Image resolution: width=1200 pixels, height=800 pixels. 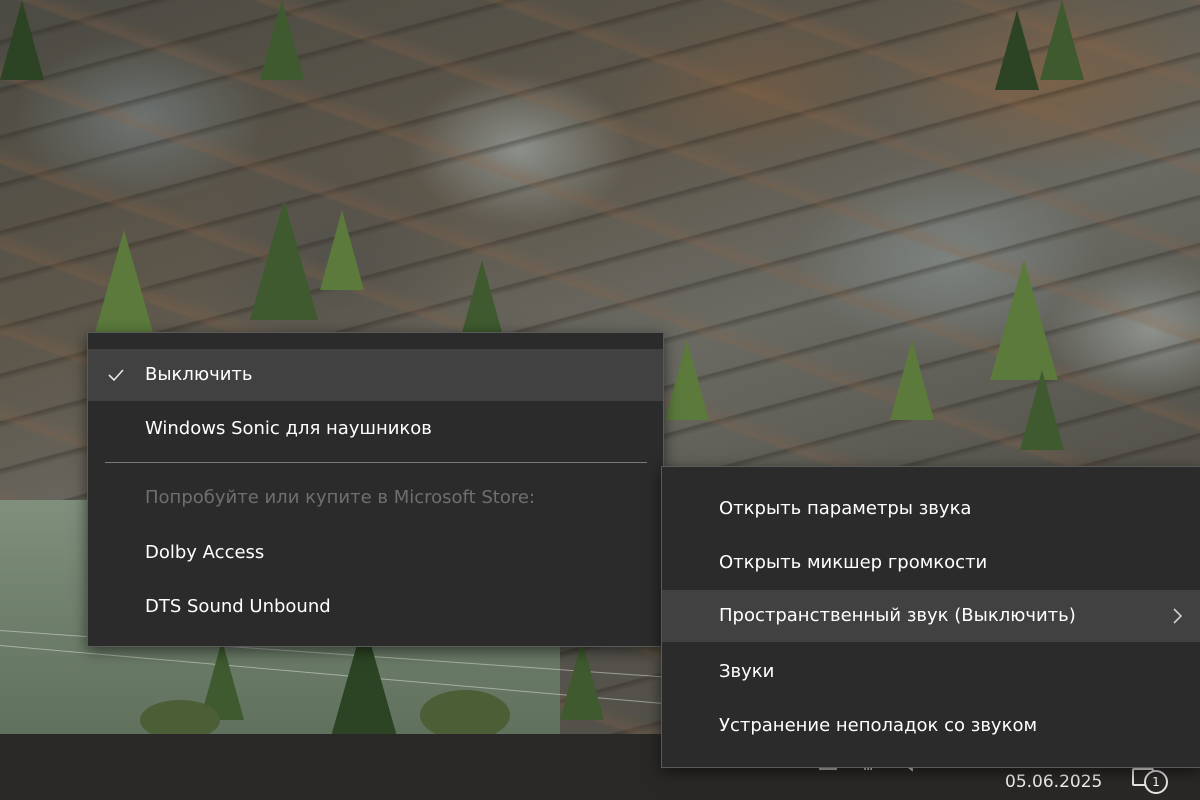 I want to click on store-hint: Попробуйте или купите в Microsoft Store:, so click(x=375, y=498).